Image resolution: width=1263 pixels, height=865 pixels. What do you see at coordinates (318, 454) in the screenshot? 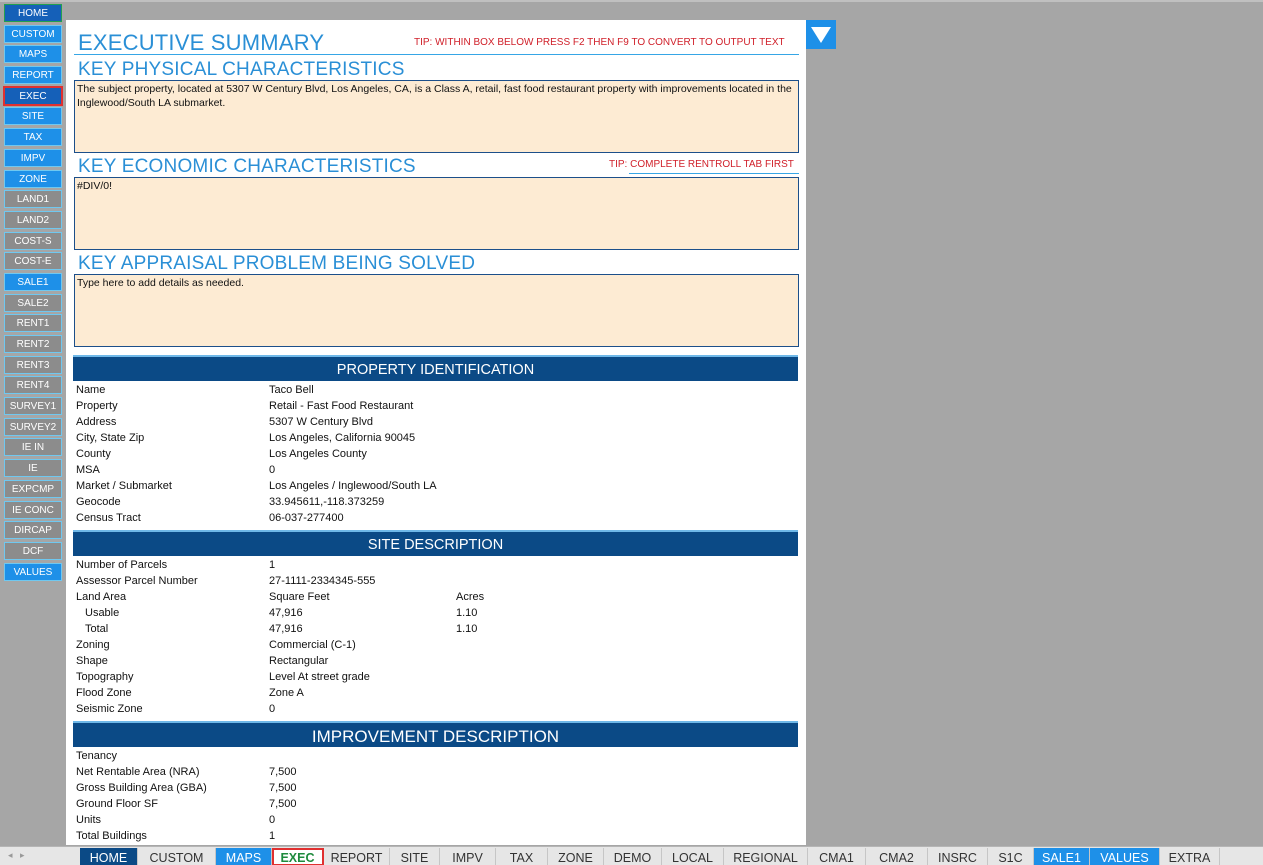
I see `row-value: Los Angeles County` at bounding box center [318, 454].